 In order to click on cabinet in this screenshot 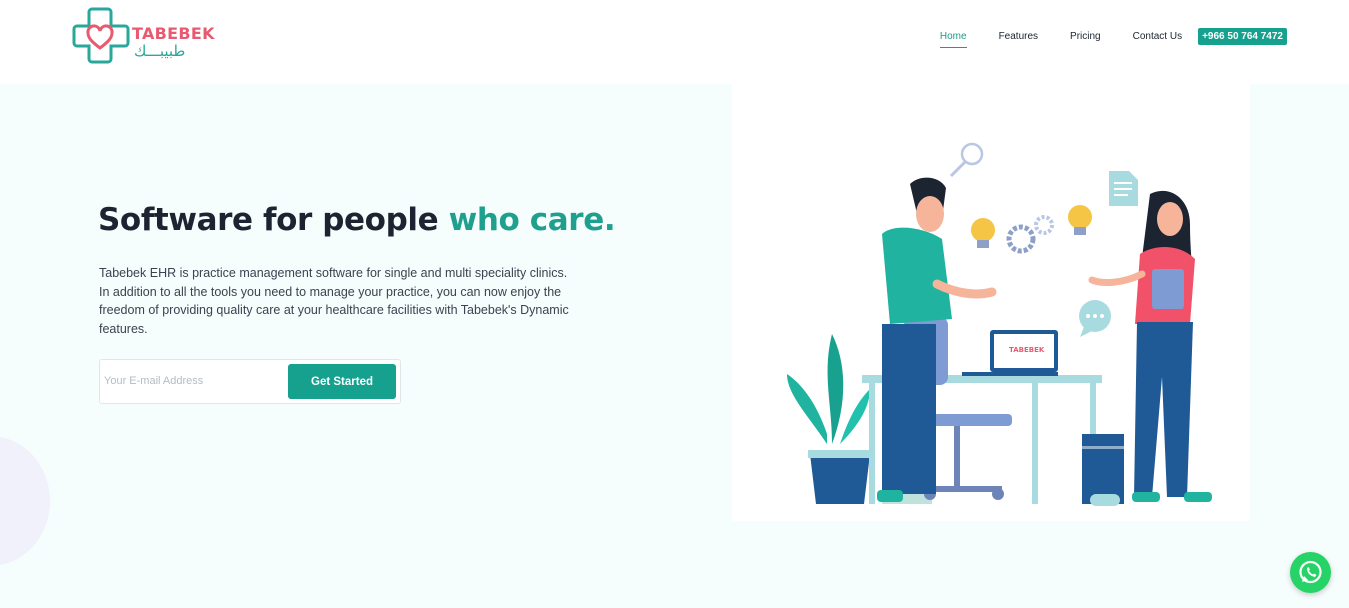, I will do `click(1103, 470)`.